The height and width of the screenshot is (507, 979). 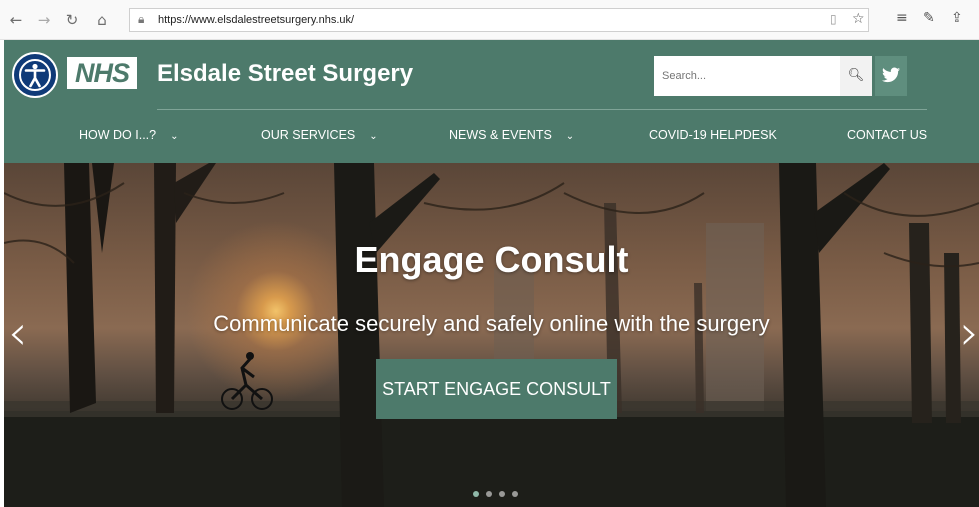 I want to click on pen-icon: ✎, so click(x=929, y=18).